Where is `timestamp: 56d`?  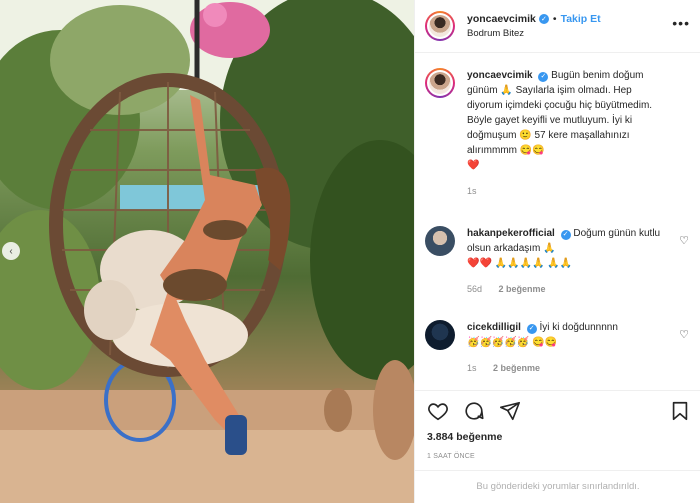
timestamp: 56d is located at coordinates (474, 289).